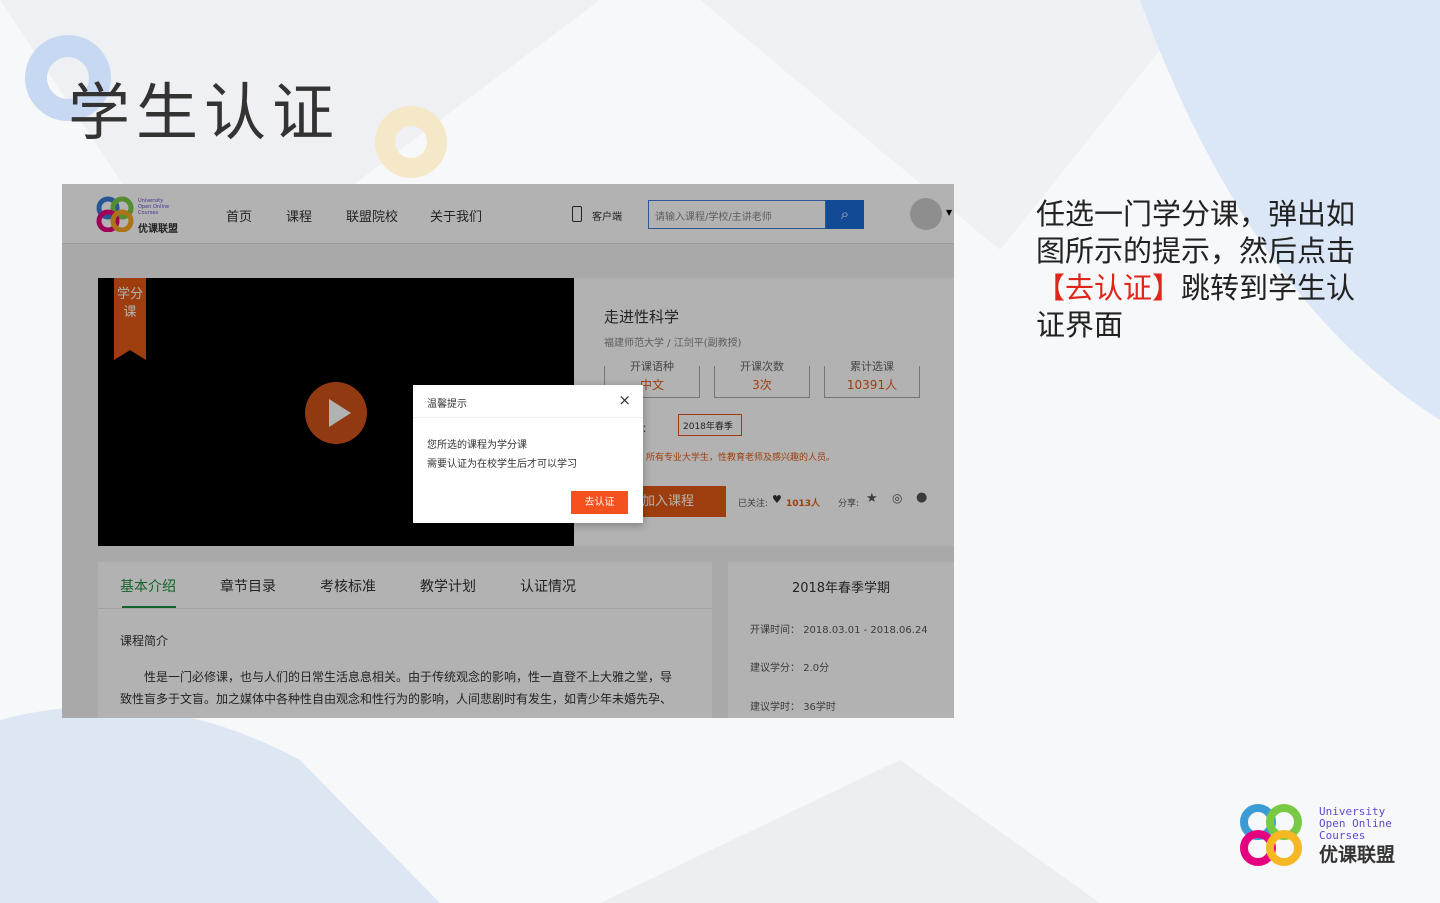 The width and height of the screenshot is (1440, 903). Describe the element at coordinates (528, 454) in the screenshot. I see `notice-dialog: 温馨提示 × 您所选的课程为学分课 需要认证为在校学生后才可以学习 去认证` at that location.